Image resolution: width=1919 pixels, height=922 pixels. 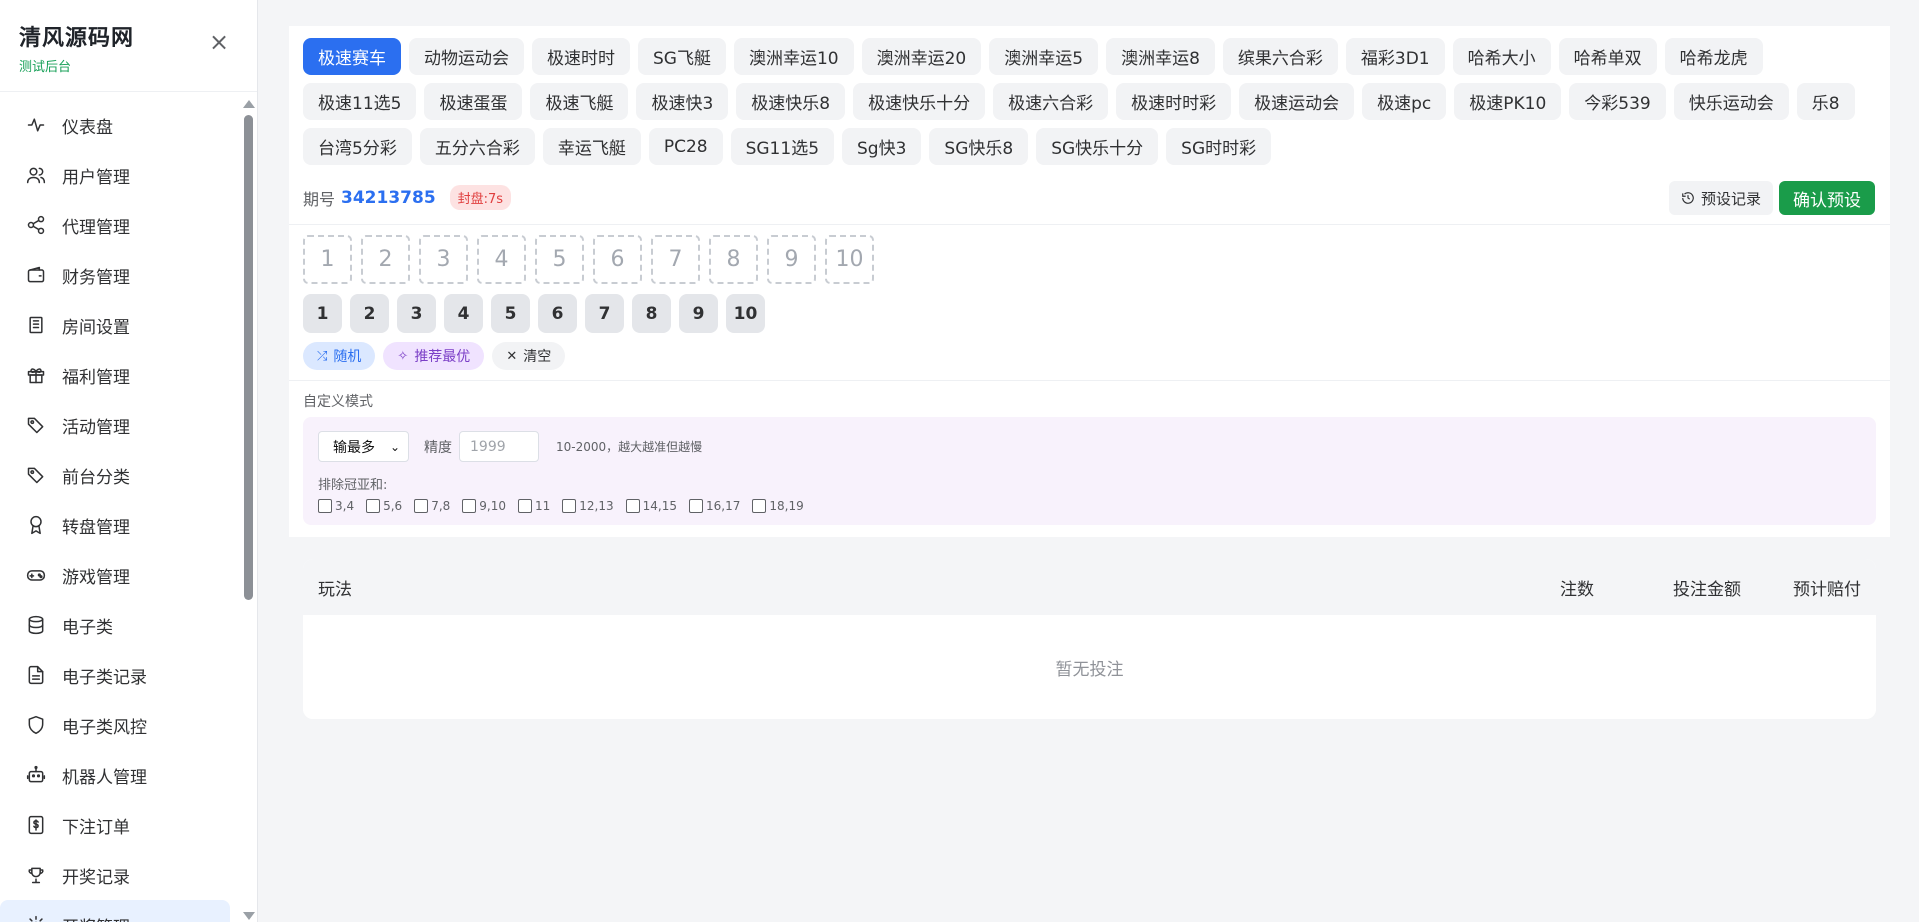 What do you see at coordinates (651, 506) in the screenshot?
I see `exclude-sum-checkbox: 14,15` at bounding box center [651, 506].